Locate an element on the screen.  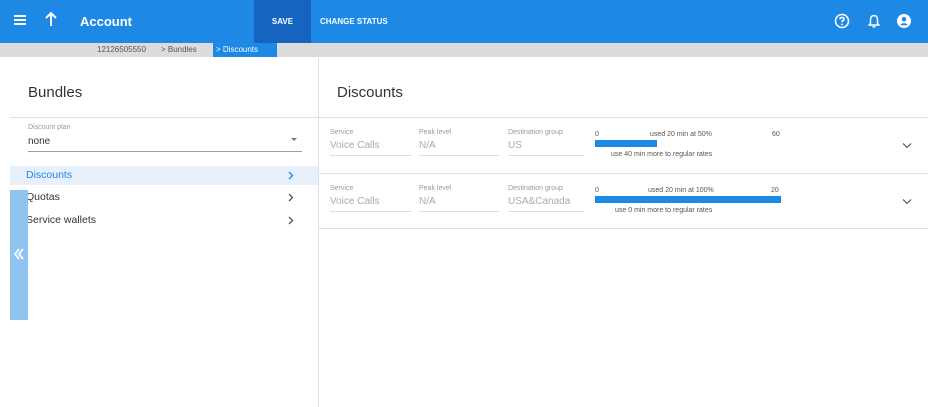
sidebar-item-label: Service wallets is located at coordinates (61, 220).